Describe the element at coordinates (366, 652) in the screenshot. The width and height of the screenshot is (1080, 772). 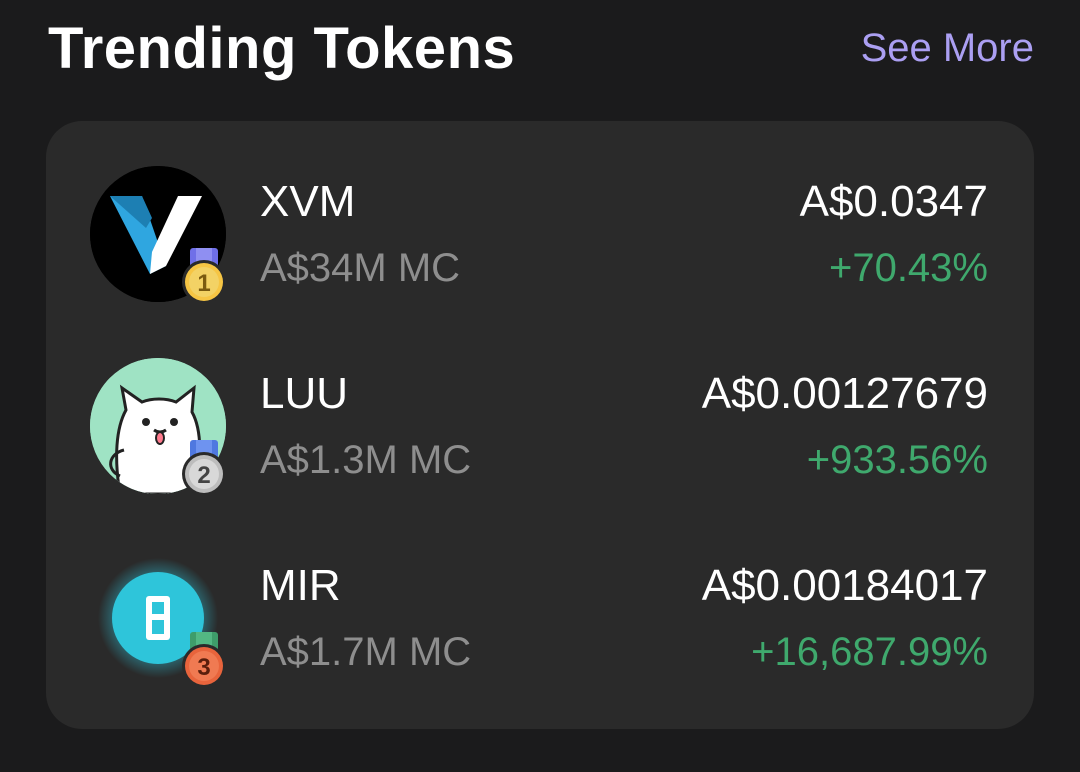
I see `token-market-cap: A$1.7M MC` at that location.